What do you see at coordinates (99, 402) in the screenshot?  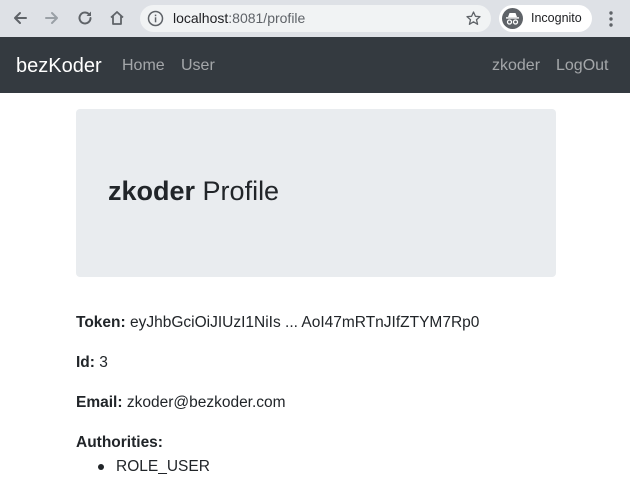 I see `email-label: Email:` at bounding box center [99, 402].